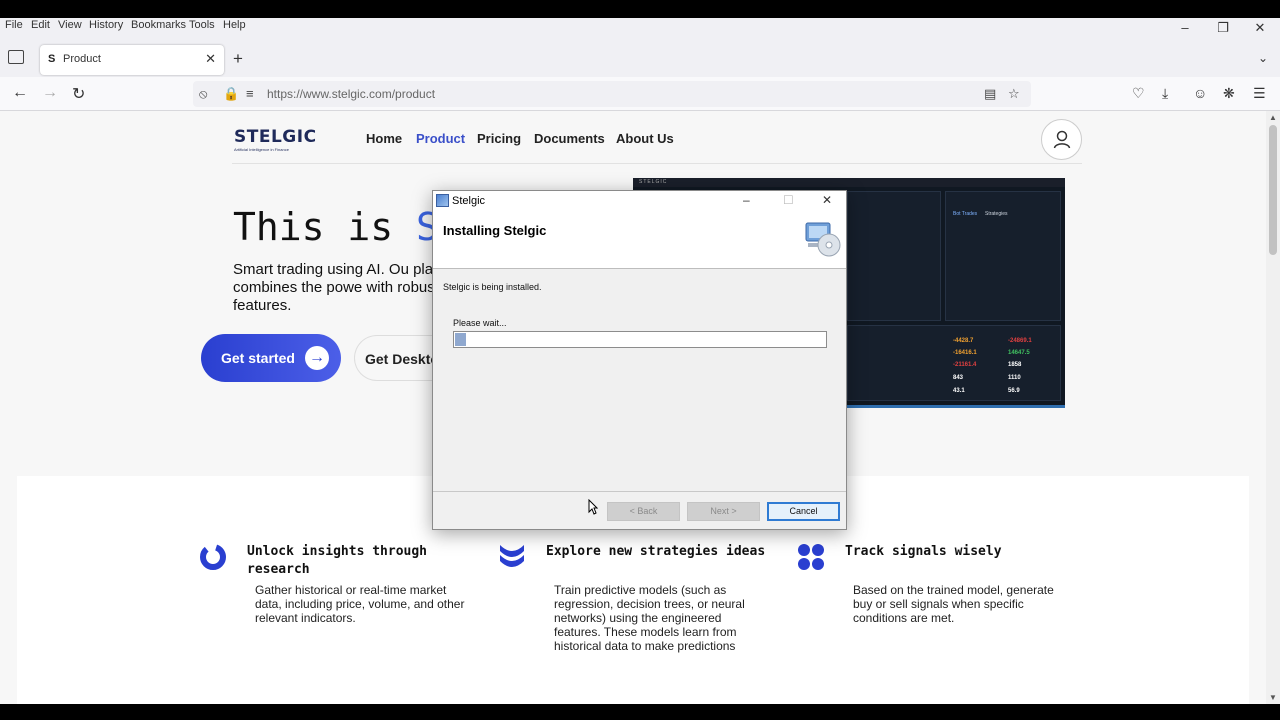 The width and height of the screenshot is (1280, 720). Describe the element at coordinates (460, 339) in the screenshot. I see `progress-fill` at that location.